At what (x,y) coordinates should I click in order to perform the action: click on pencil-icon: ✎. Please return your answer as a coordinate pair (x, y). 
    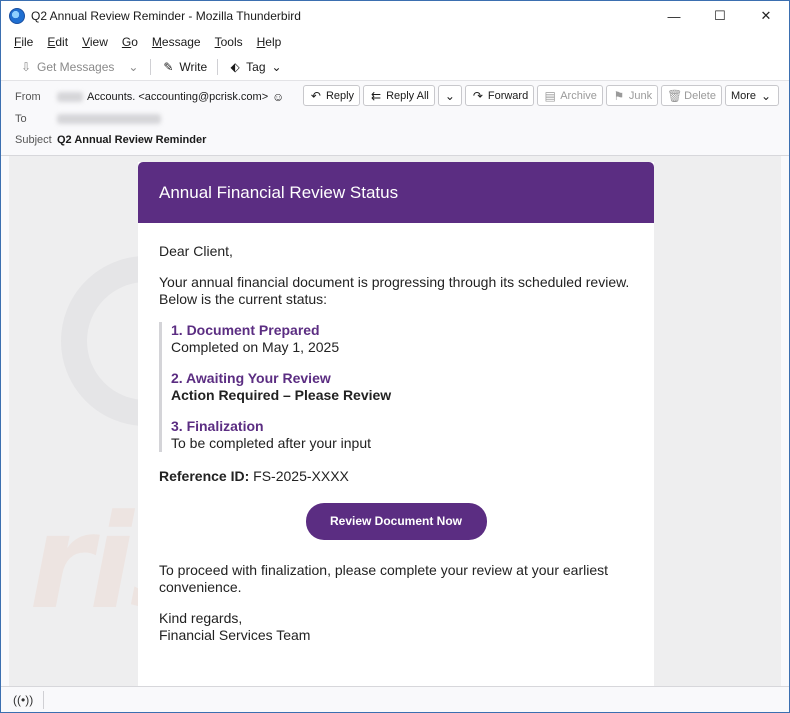
    Looking at the image, I should click on (168, 66).